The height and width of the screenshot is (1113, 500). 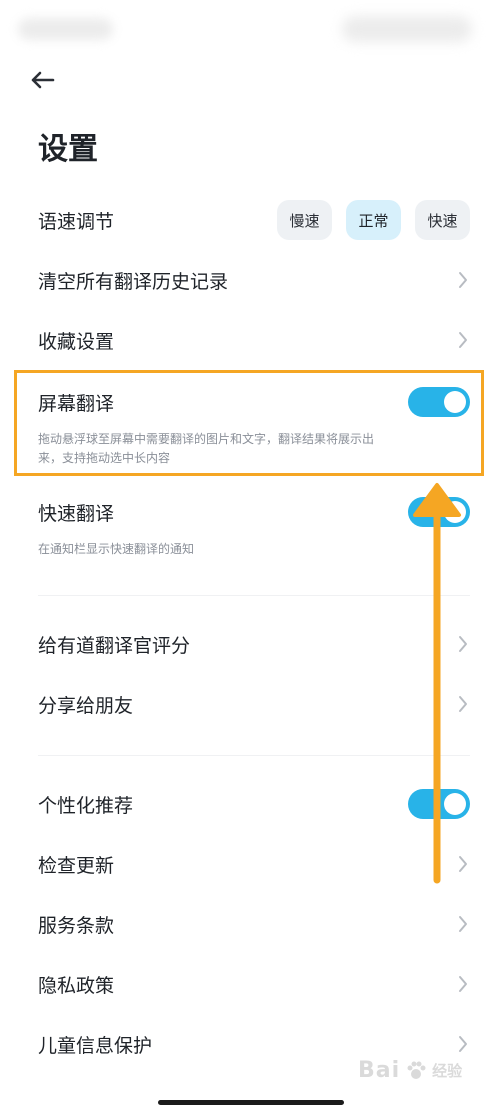 What do you see at coordinates (379, 1070) in the screenshot?
I see `watermark-brand: Bai` at bounding box center [379, 1070].